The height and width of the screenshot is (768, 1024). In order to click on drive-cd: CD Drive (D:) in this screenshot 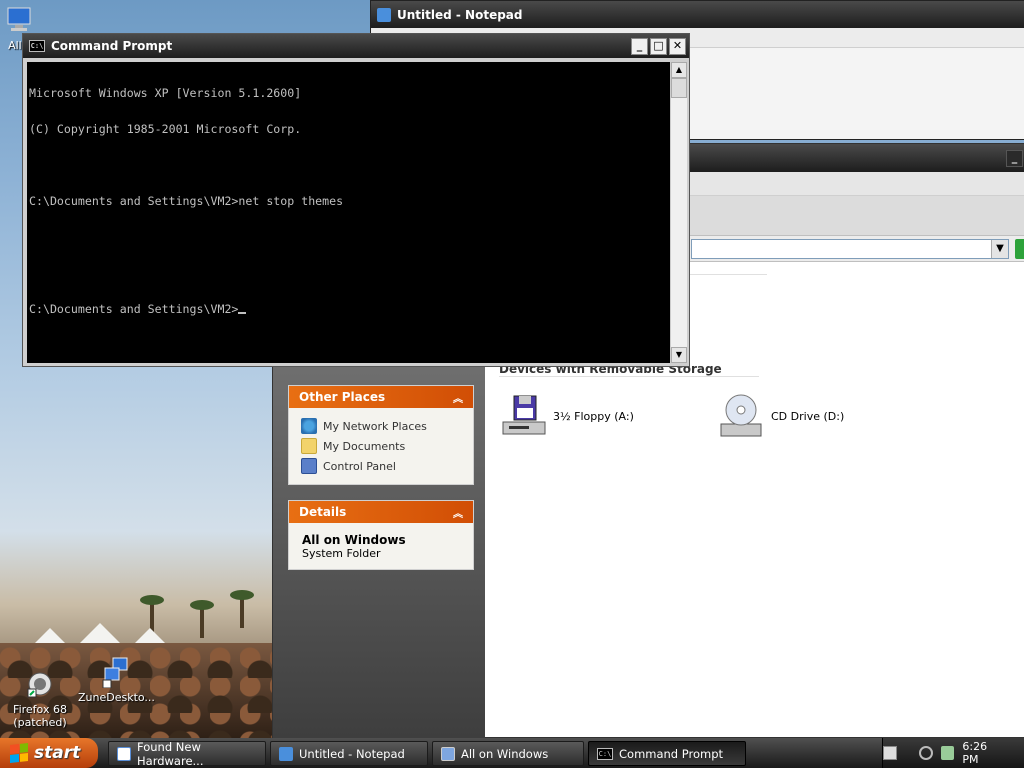, I will do `click(780, 416)`.